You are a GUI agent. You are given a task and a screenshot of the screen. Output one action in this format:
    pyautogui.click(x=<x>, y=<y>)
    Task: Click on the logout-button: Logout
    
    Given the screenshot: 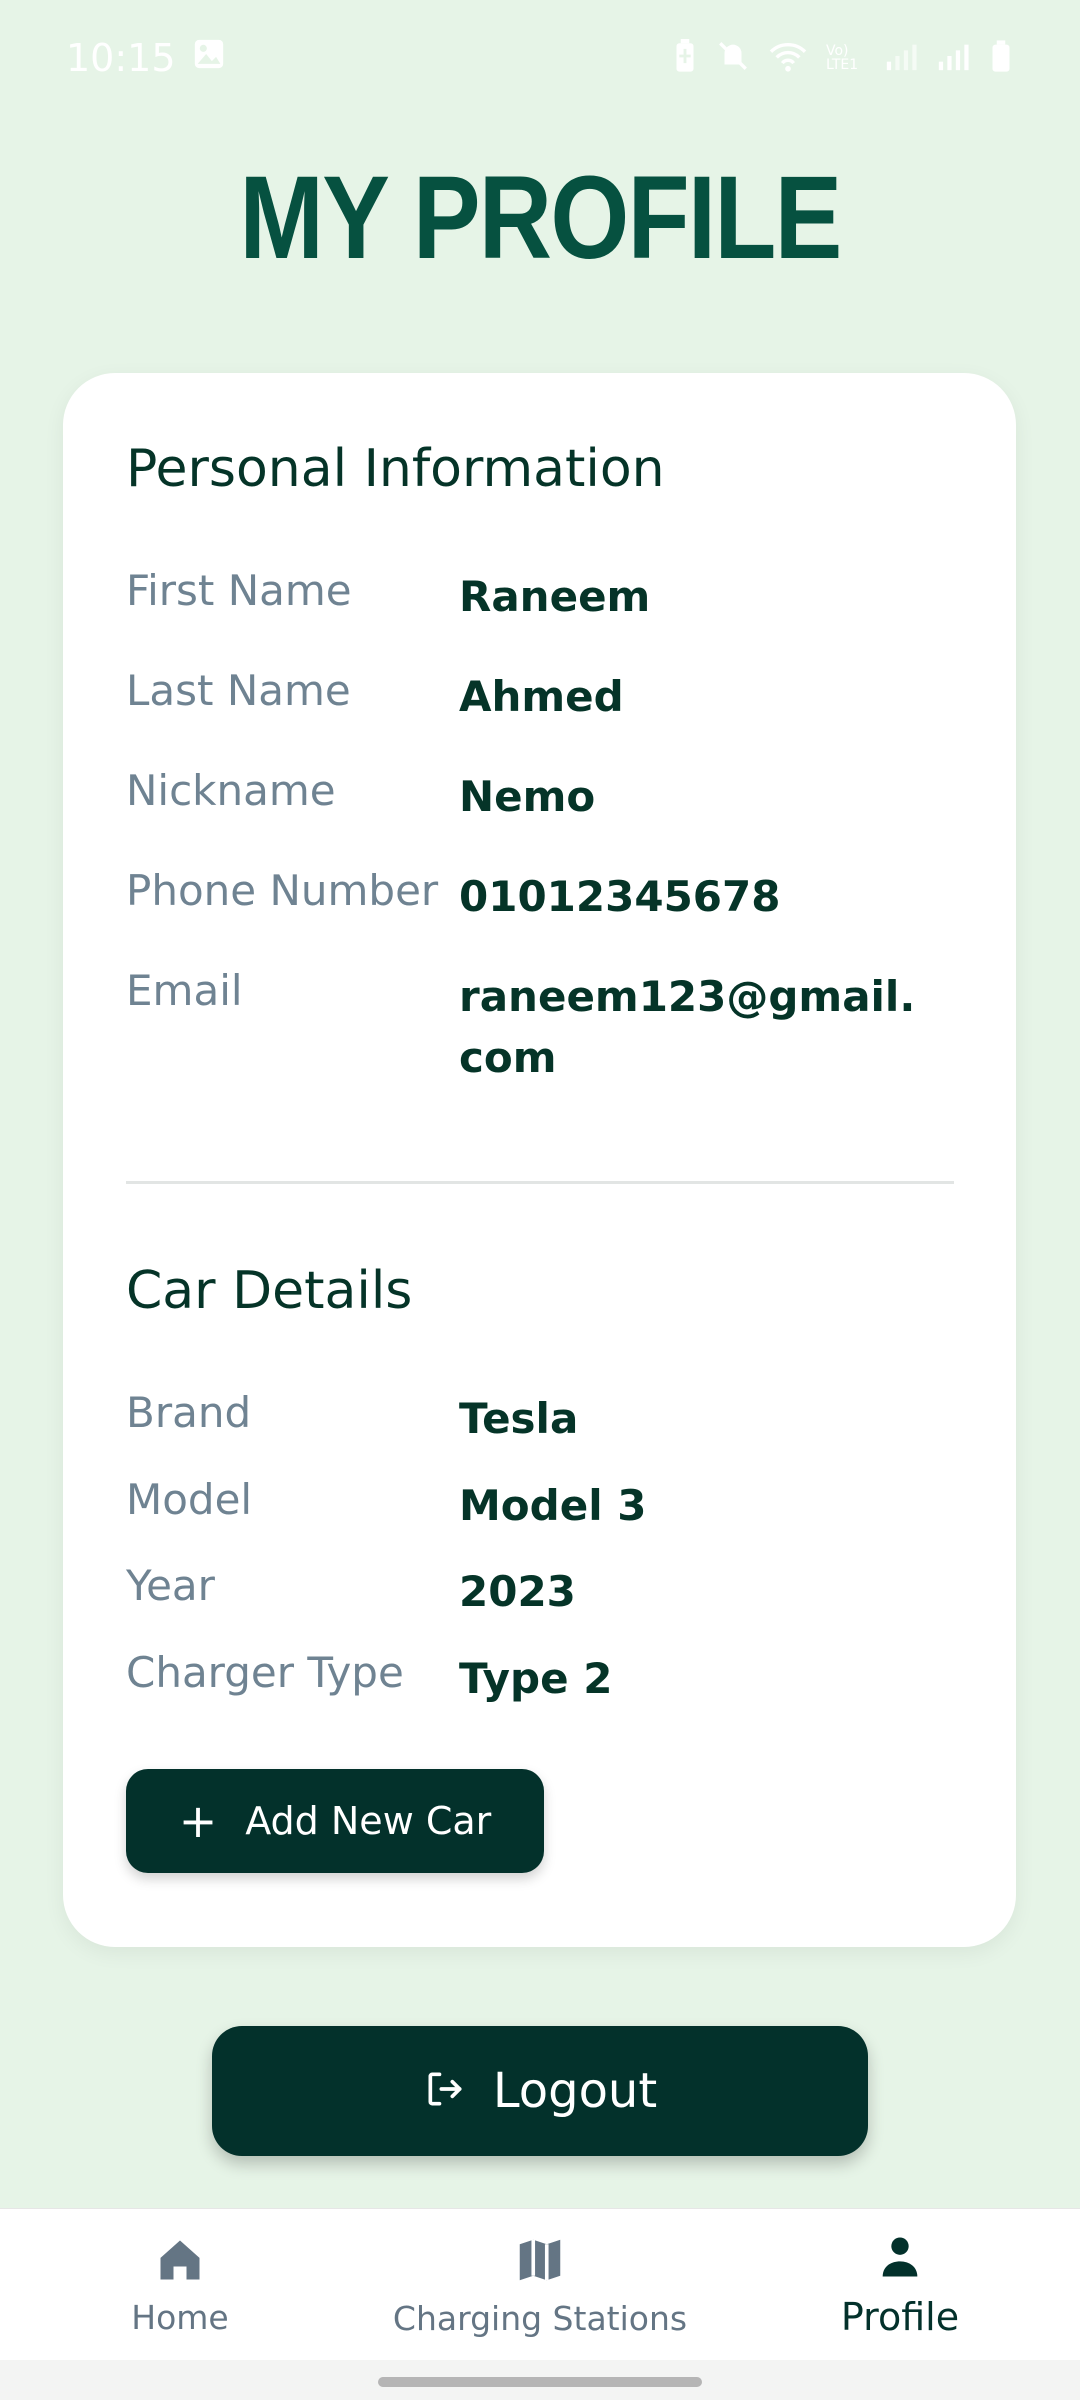 What is the action you would take?
    pyautogui.click(x=540, y=2091)
    